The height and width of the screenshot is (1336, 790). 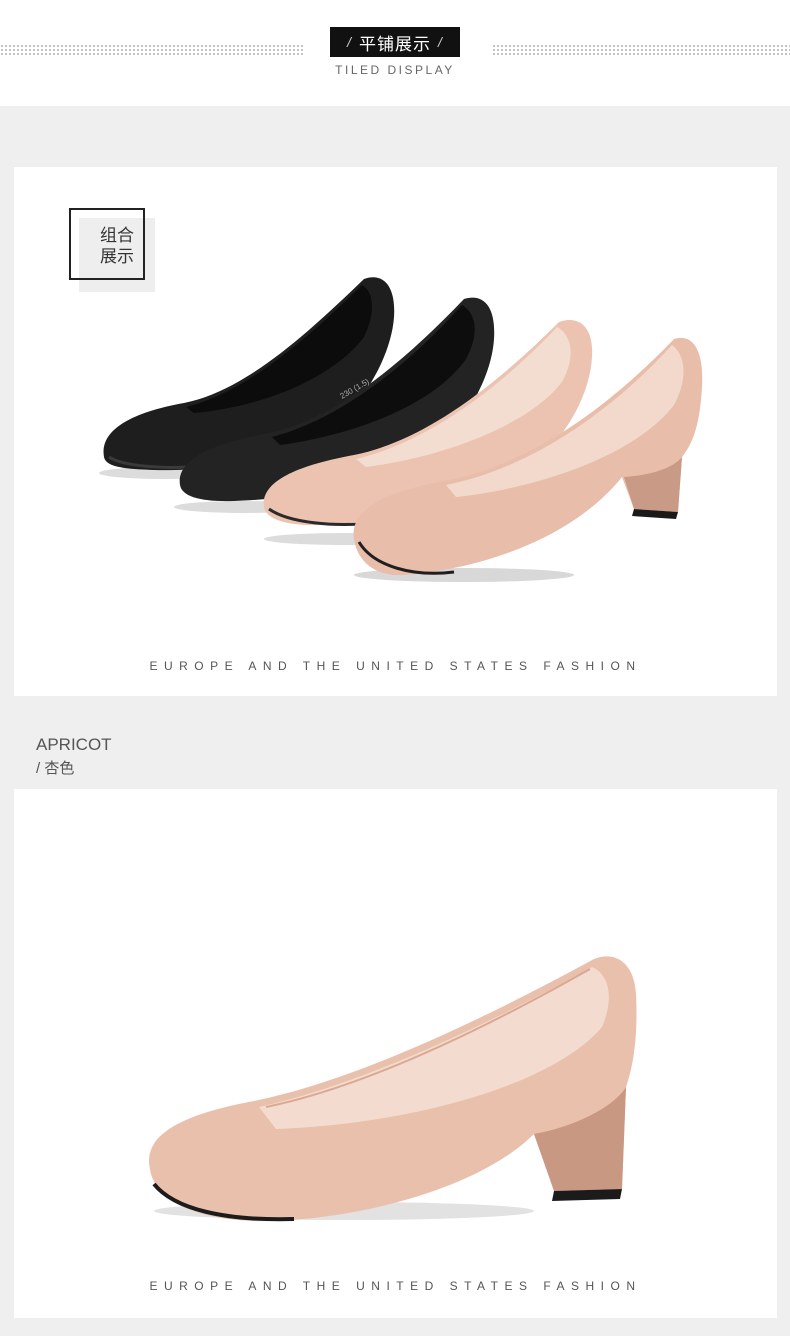 What do you see at coordinates (117, 235) in the screenshot?
I see `combo-tag-line1: 组合` at bounding box center [117, 235].